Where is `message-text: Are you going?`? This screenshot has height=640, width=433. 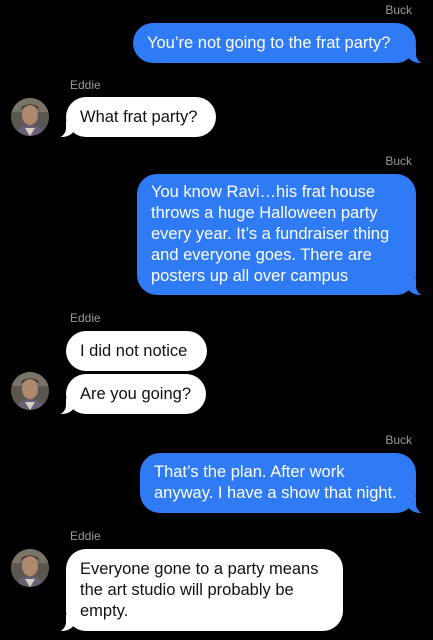 message-text: Are you going? is located at coordinates (135, 393).